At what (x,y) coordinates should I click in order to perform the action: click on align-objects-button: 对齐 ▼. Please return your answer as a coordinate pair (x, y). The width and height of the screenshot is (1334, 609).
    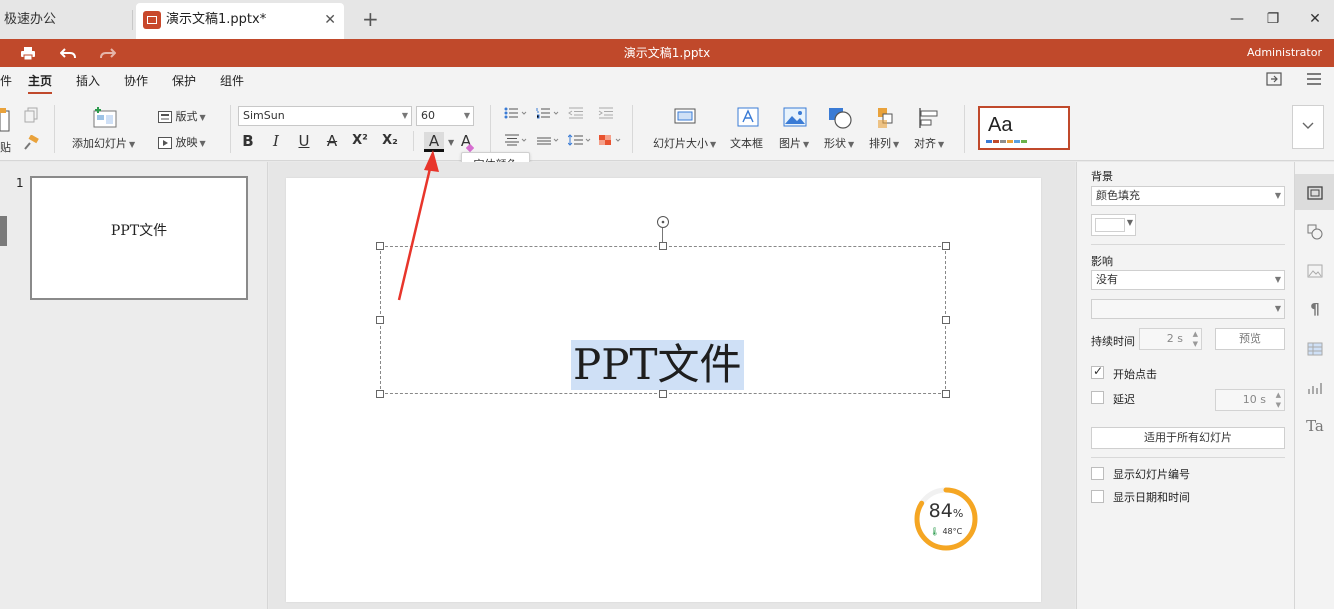
    Looking at the image, I should click on (929, 143).